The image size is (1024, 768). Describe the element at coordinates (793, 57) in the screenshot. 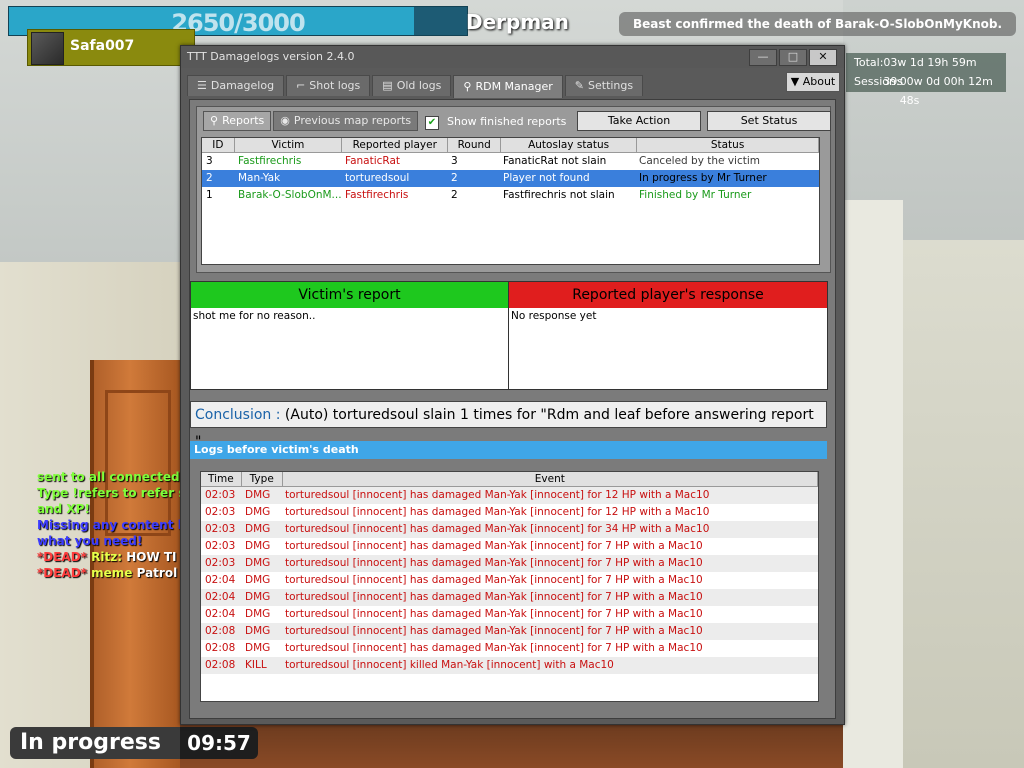

I see `maximize-button: □` at that location.